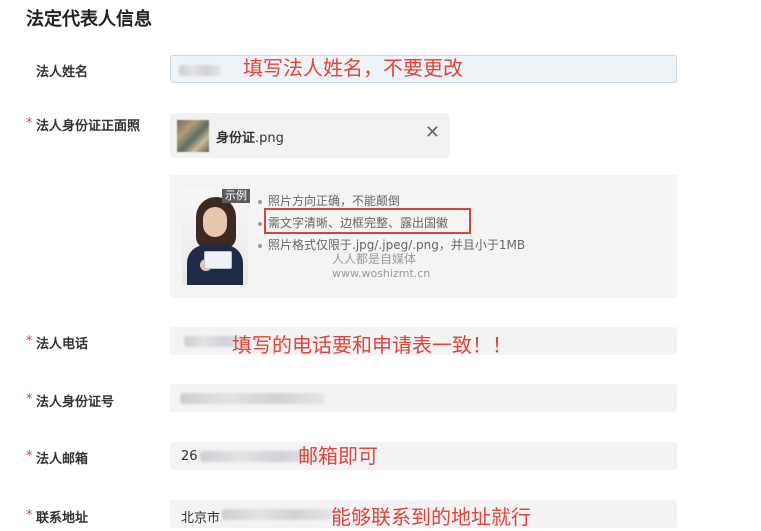 The image size is (761, 531). What do you see at coordinates (353, 68) in the screenshot?
I see `annotation-legal-name: 填写法人姓名，不要更改` at bounding box center [353, 68].